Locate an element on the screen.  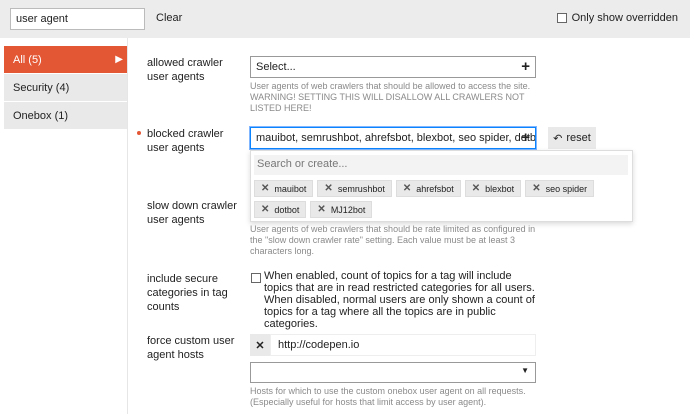
remove-host-button: ✕ is located at coordinates (260, 345).